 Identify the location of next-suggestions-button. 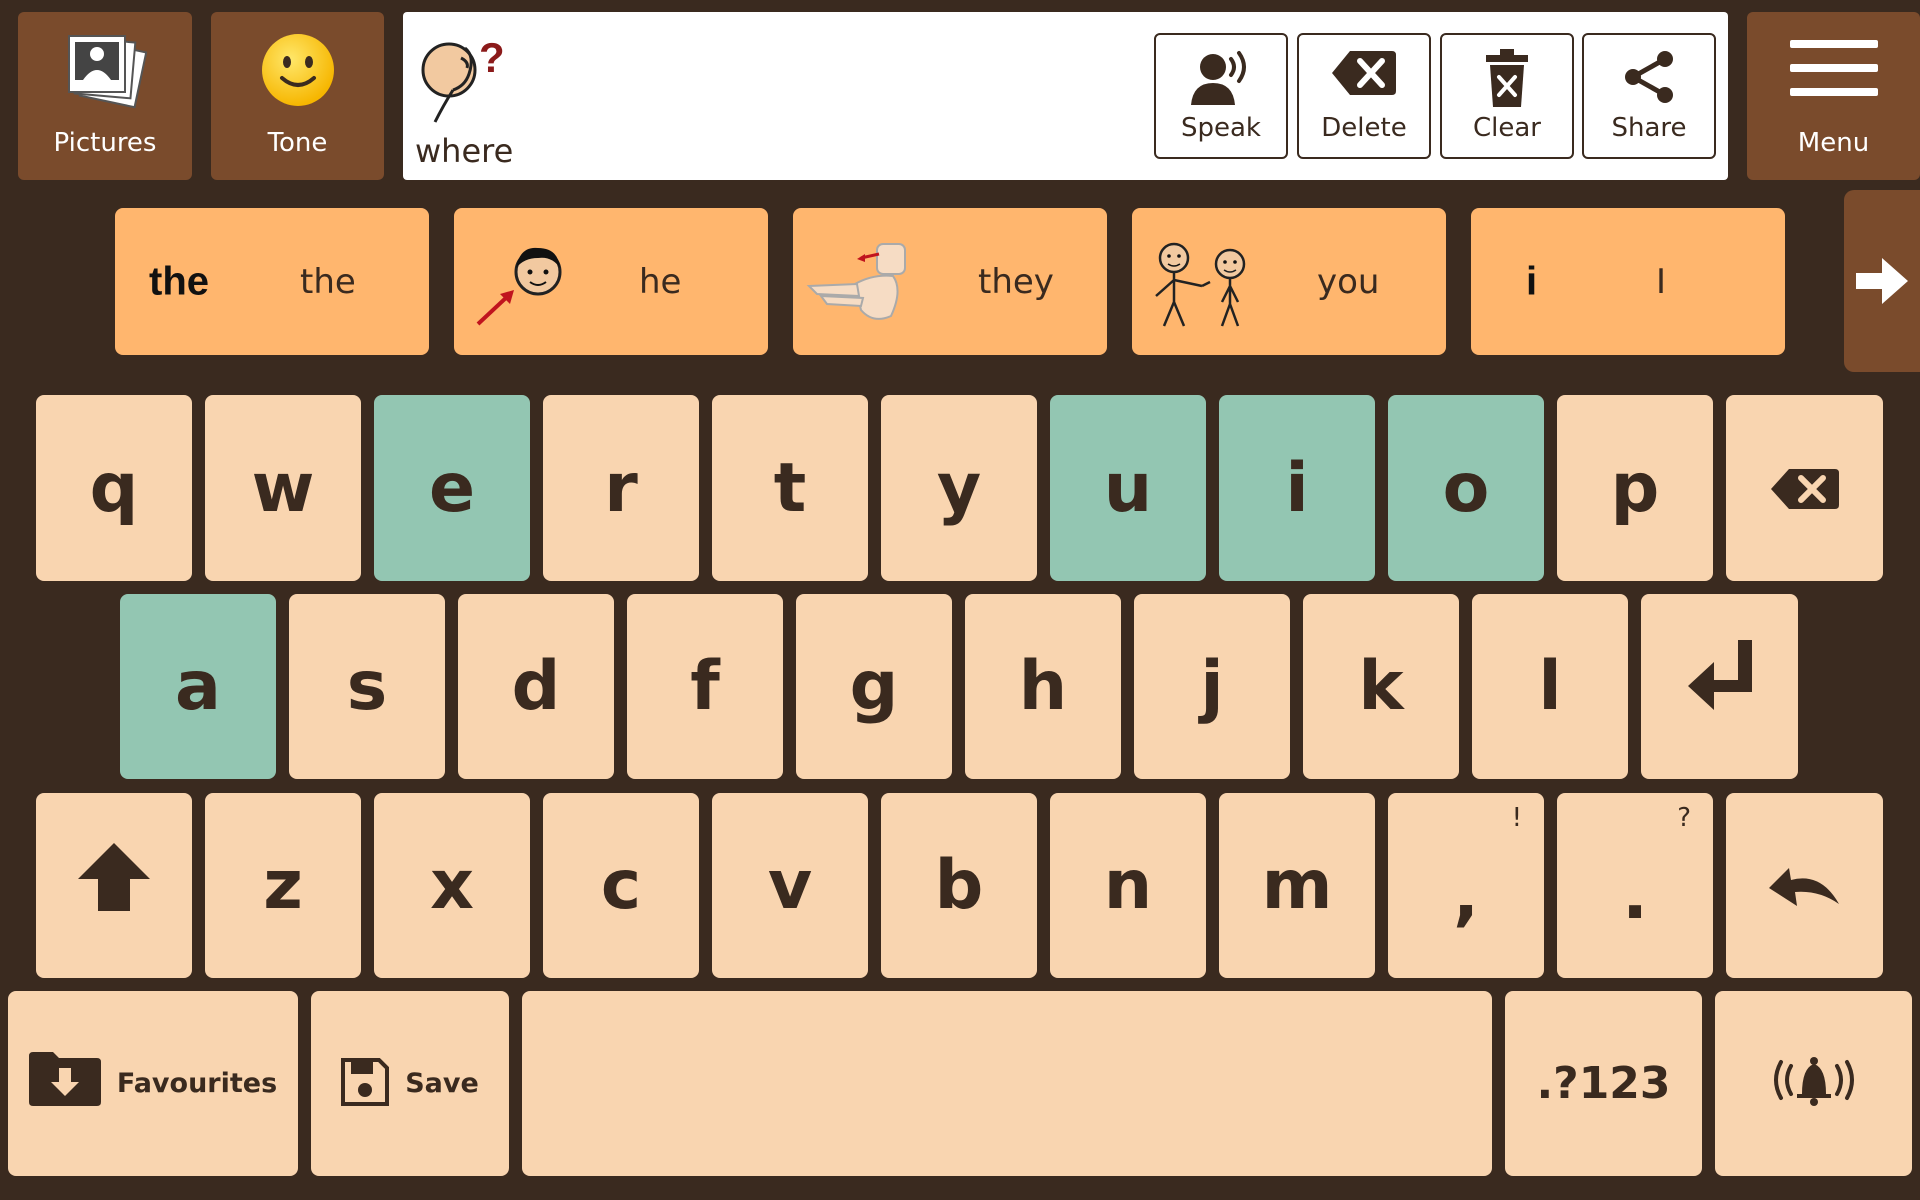
(1882, 281).